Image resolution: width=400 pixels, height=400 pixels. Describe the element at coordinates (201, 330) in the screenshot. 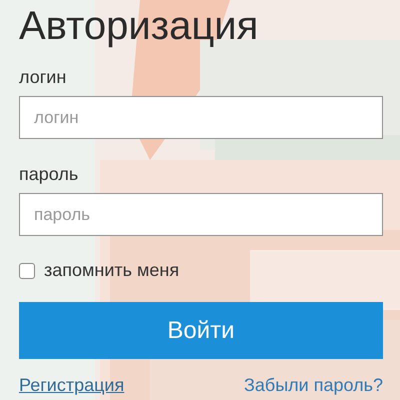

I see `login-button: Войти` at that location.